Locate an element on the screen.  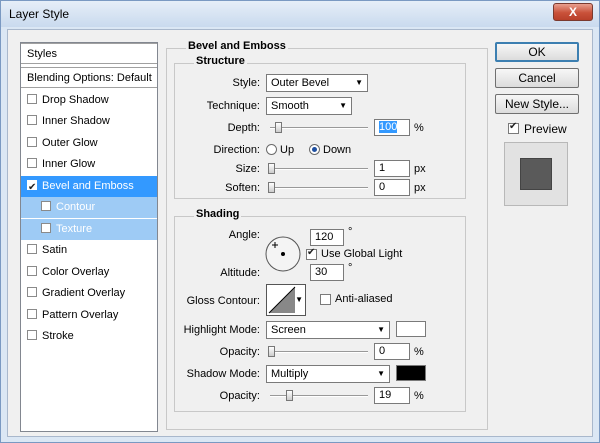
outer-glow-checkbox is located at coordinates (32, 142).